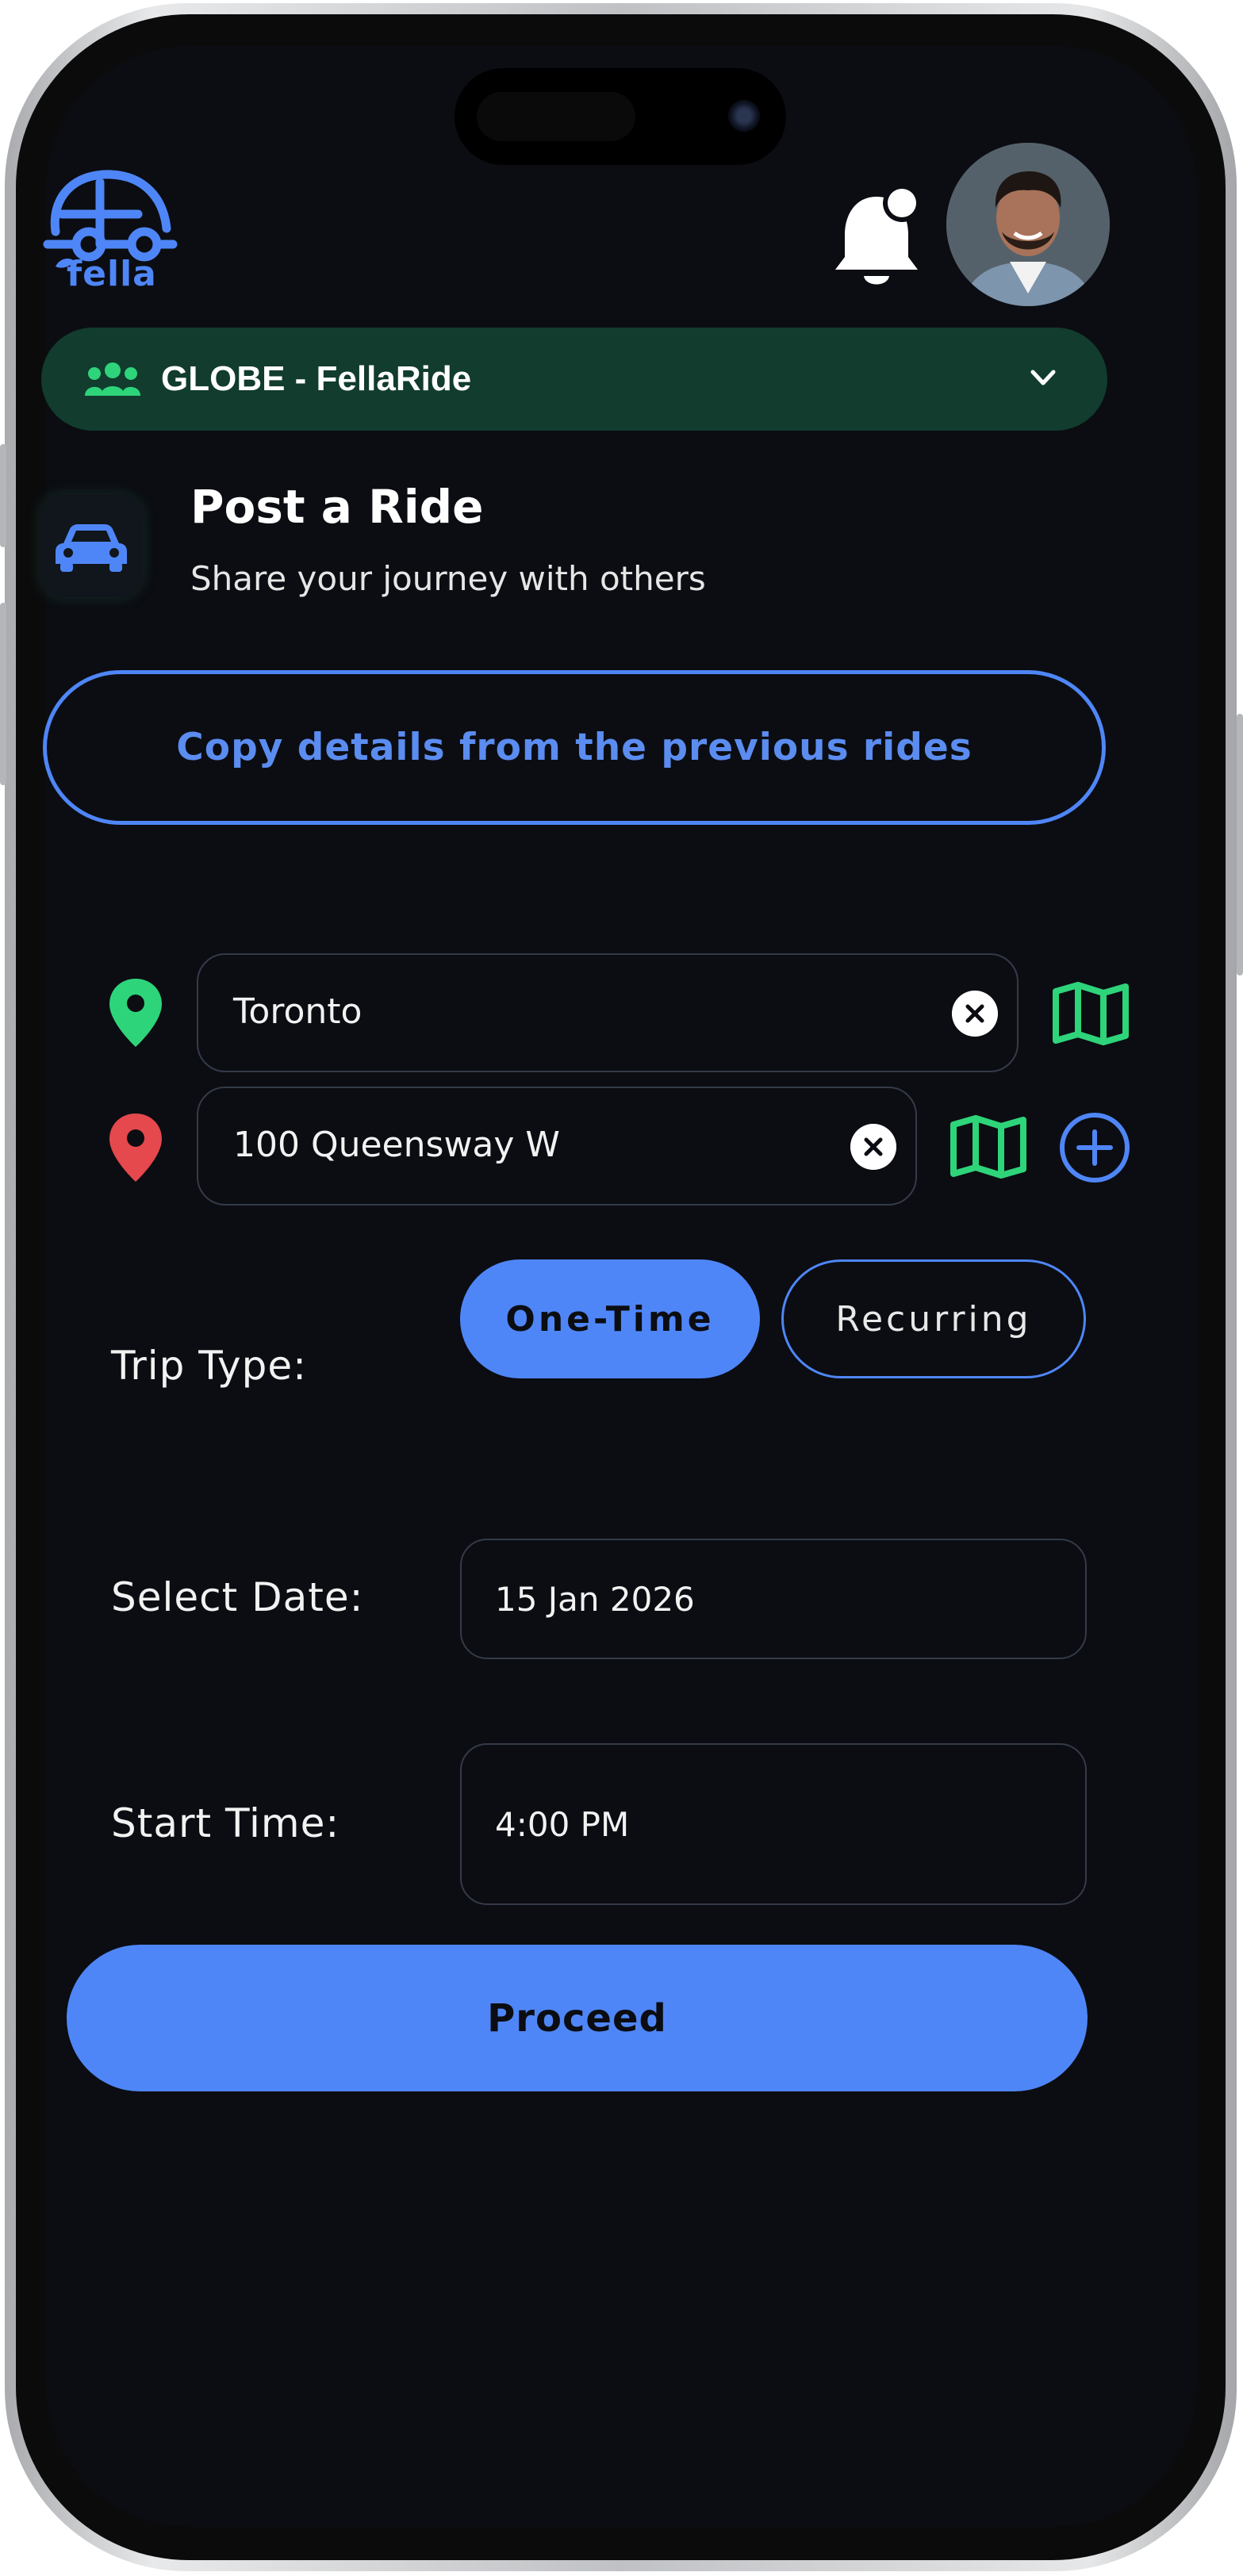 Image resolution: width=1243 pixels, height=2576 pixels. I want to click on add-stop-icon, so click(1094, 1147).